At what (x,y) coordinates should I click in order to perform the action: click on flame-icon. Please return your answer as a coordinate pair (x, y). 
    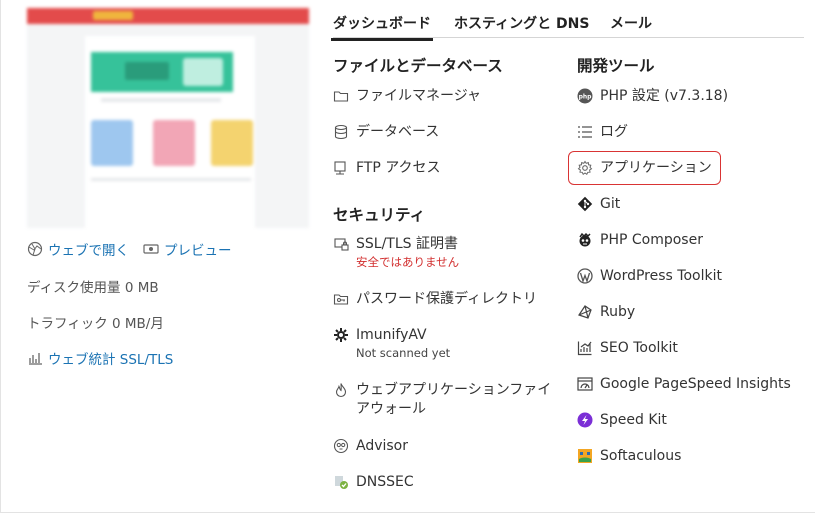
    Looking at the image, I should click on (341, 390).